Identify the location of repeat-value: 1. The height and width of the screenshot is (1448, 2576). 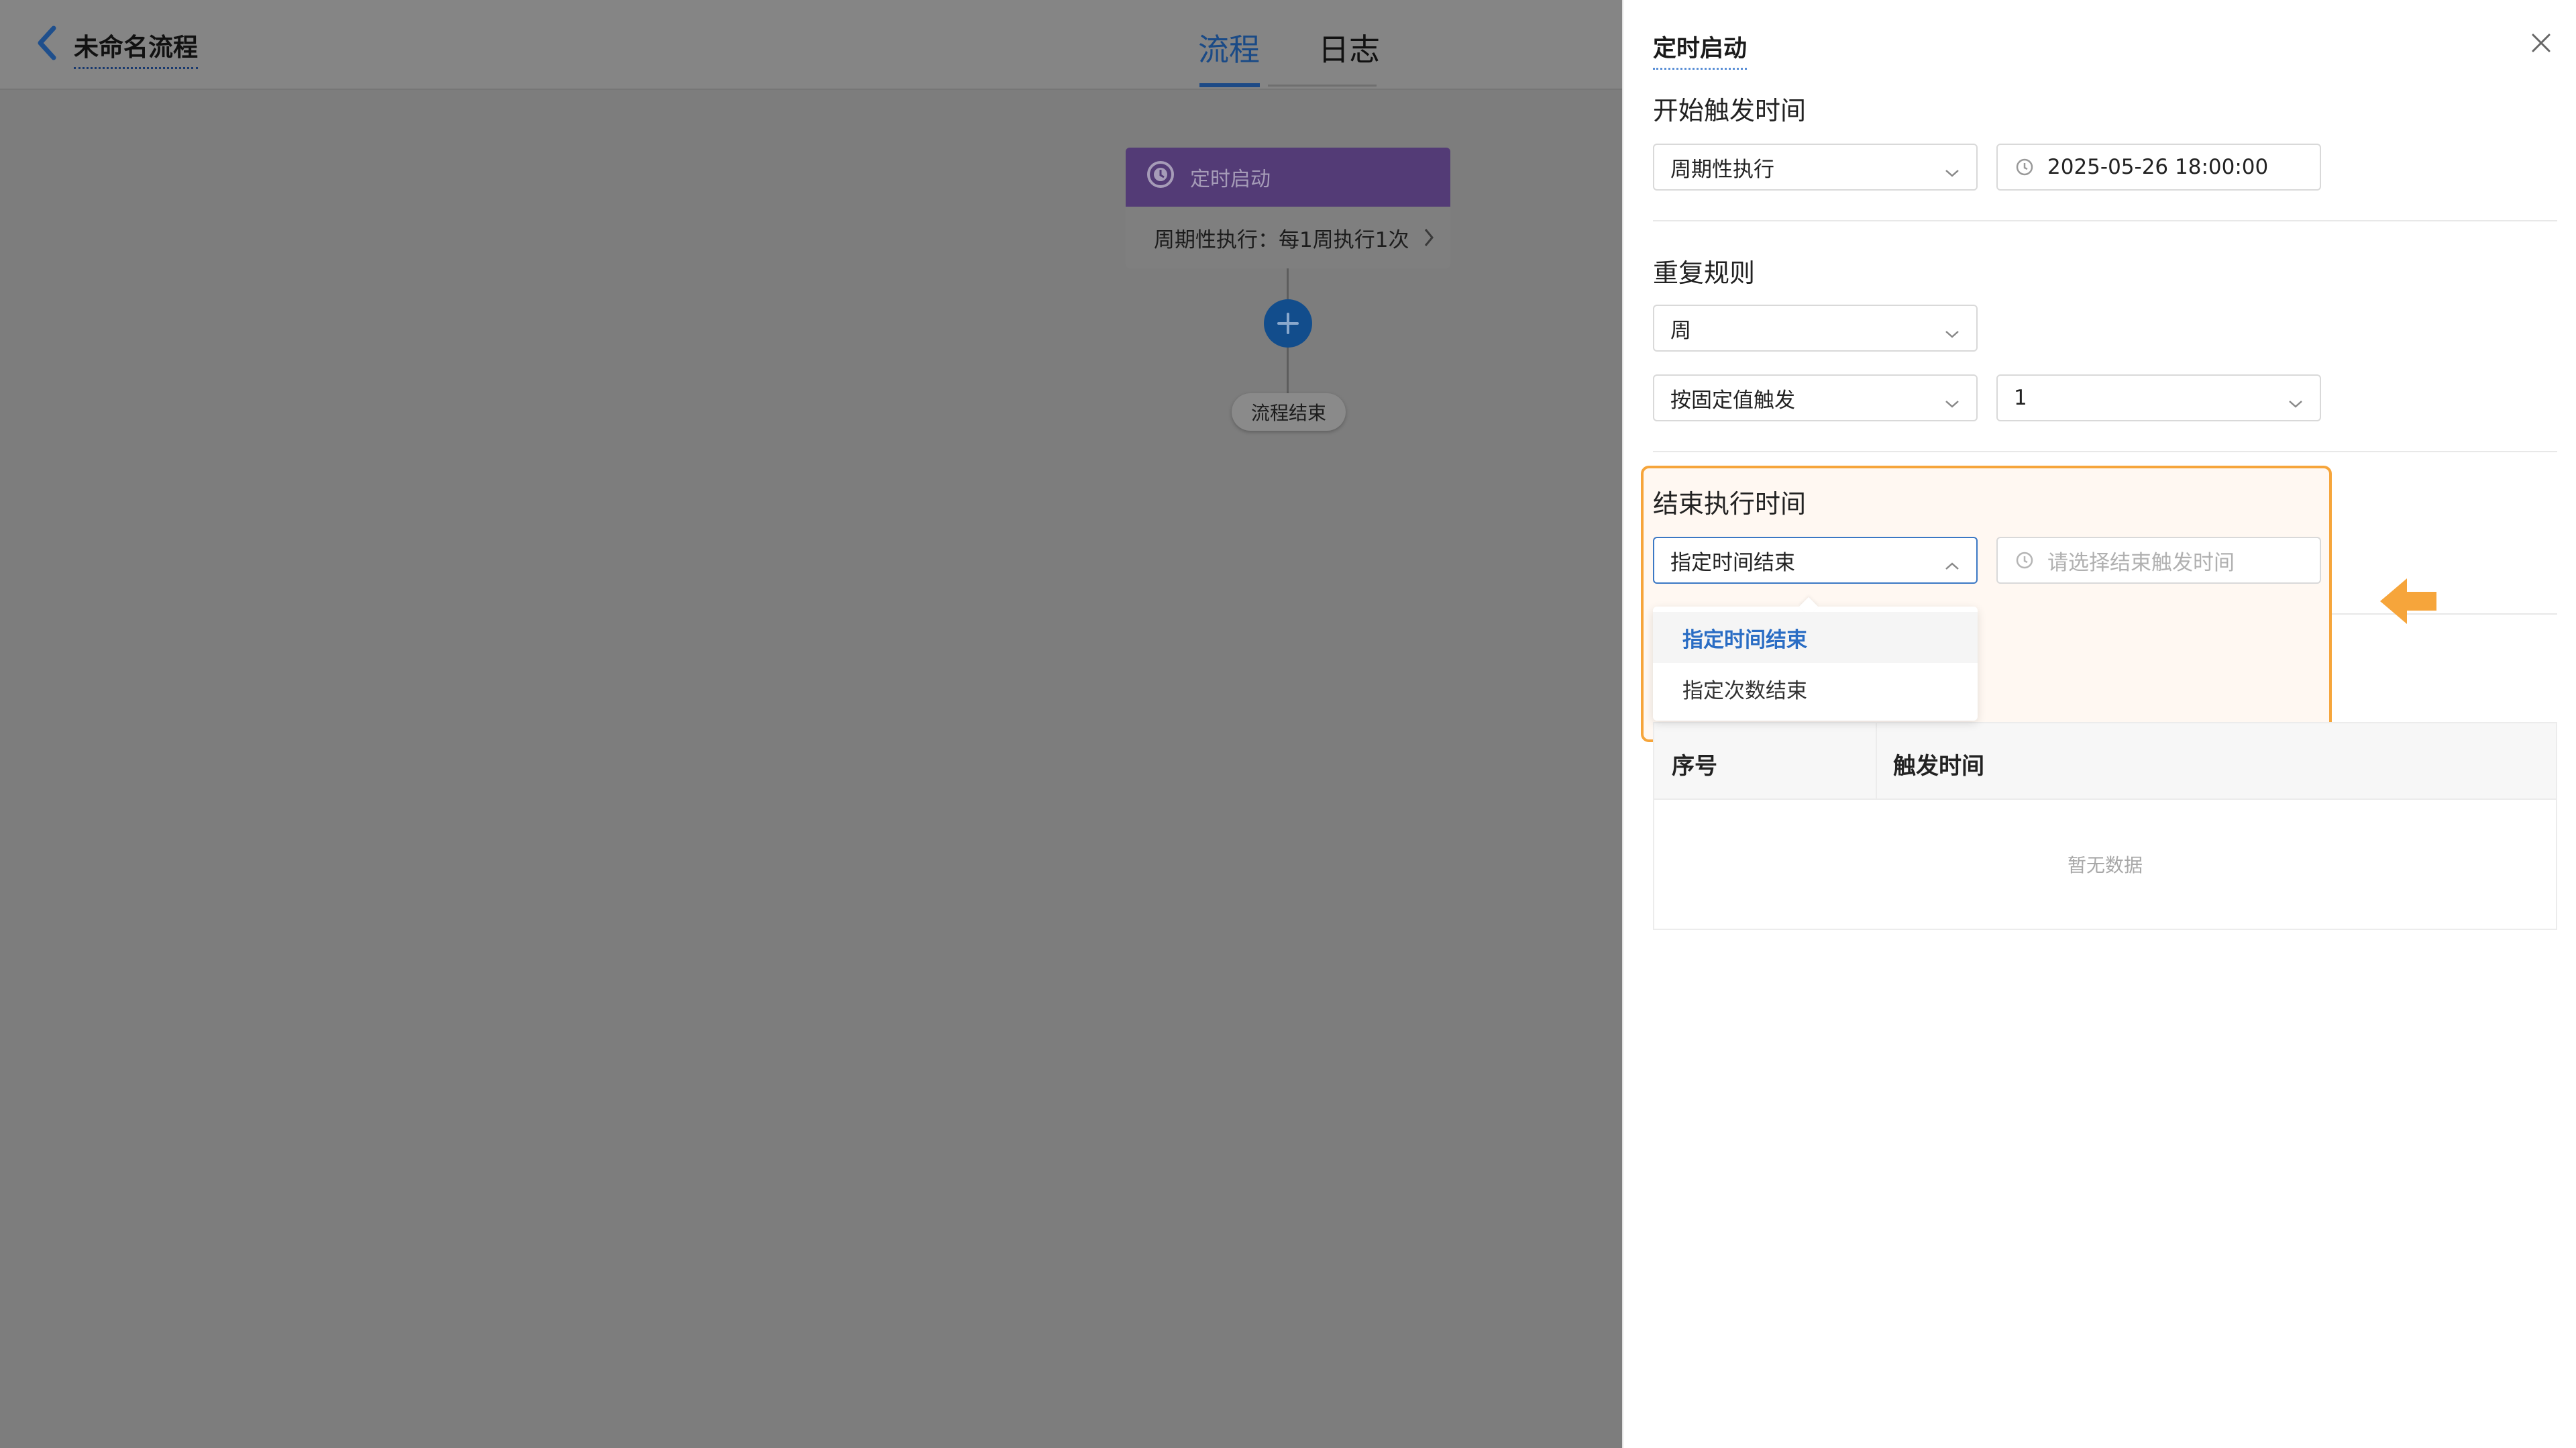
(2020, 398).